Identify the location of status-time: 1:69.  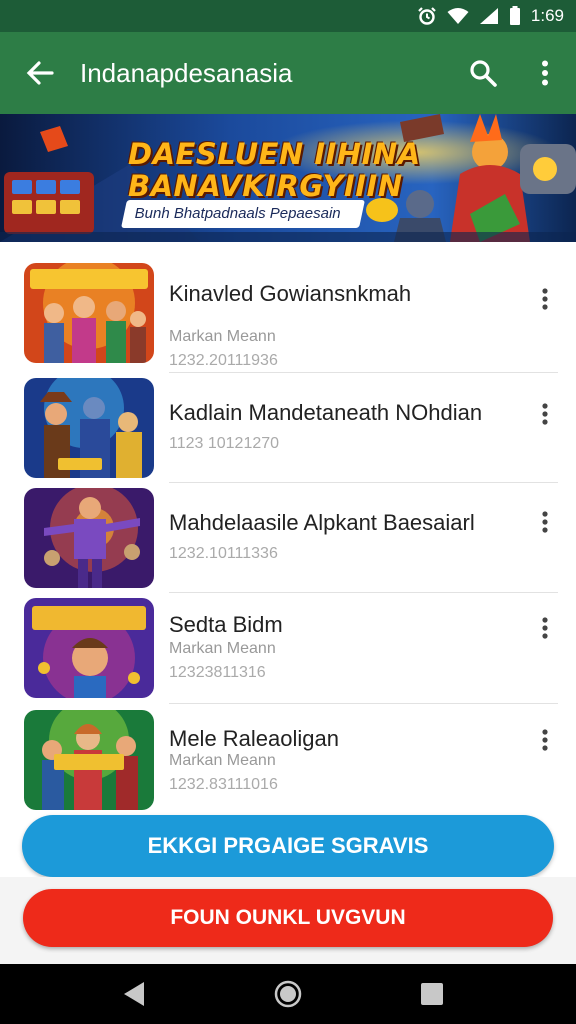
(547, 15).